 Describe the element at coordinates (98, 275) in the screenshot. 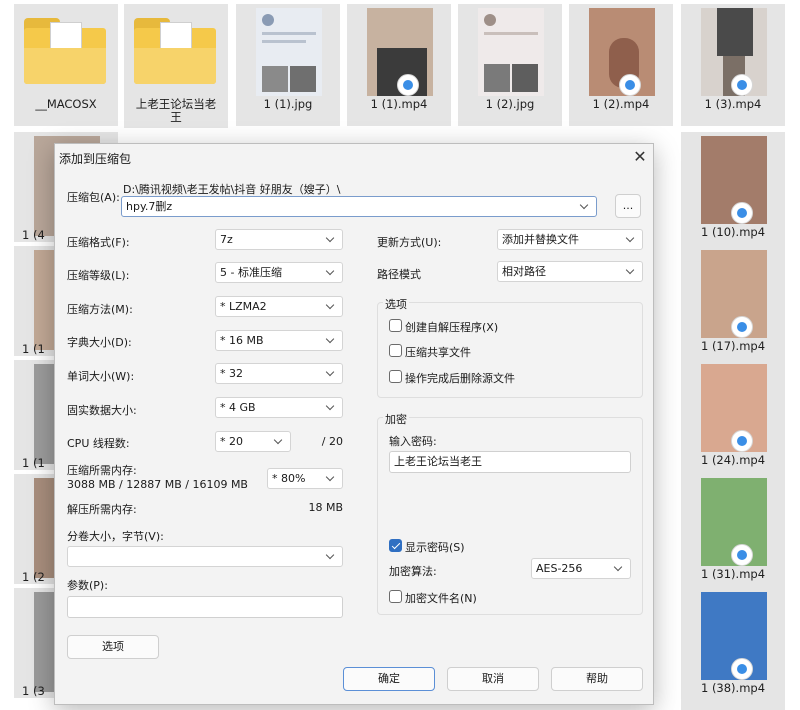

I see `level-label: 压缩等级(L):` at that location.